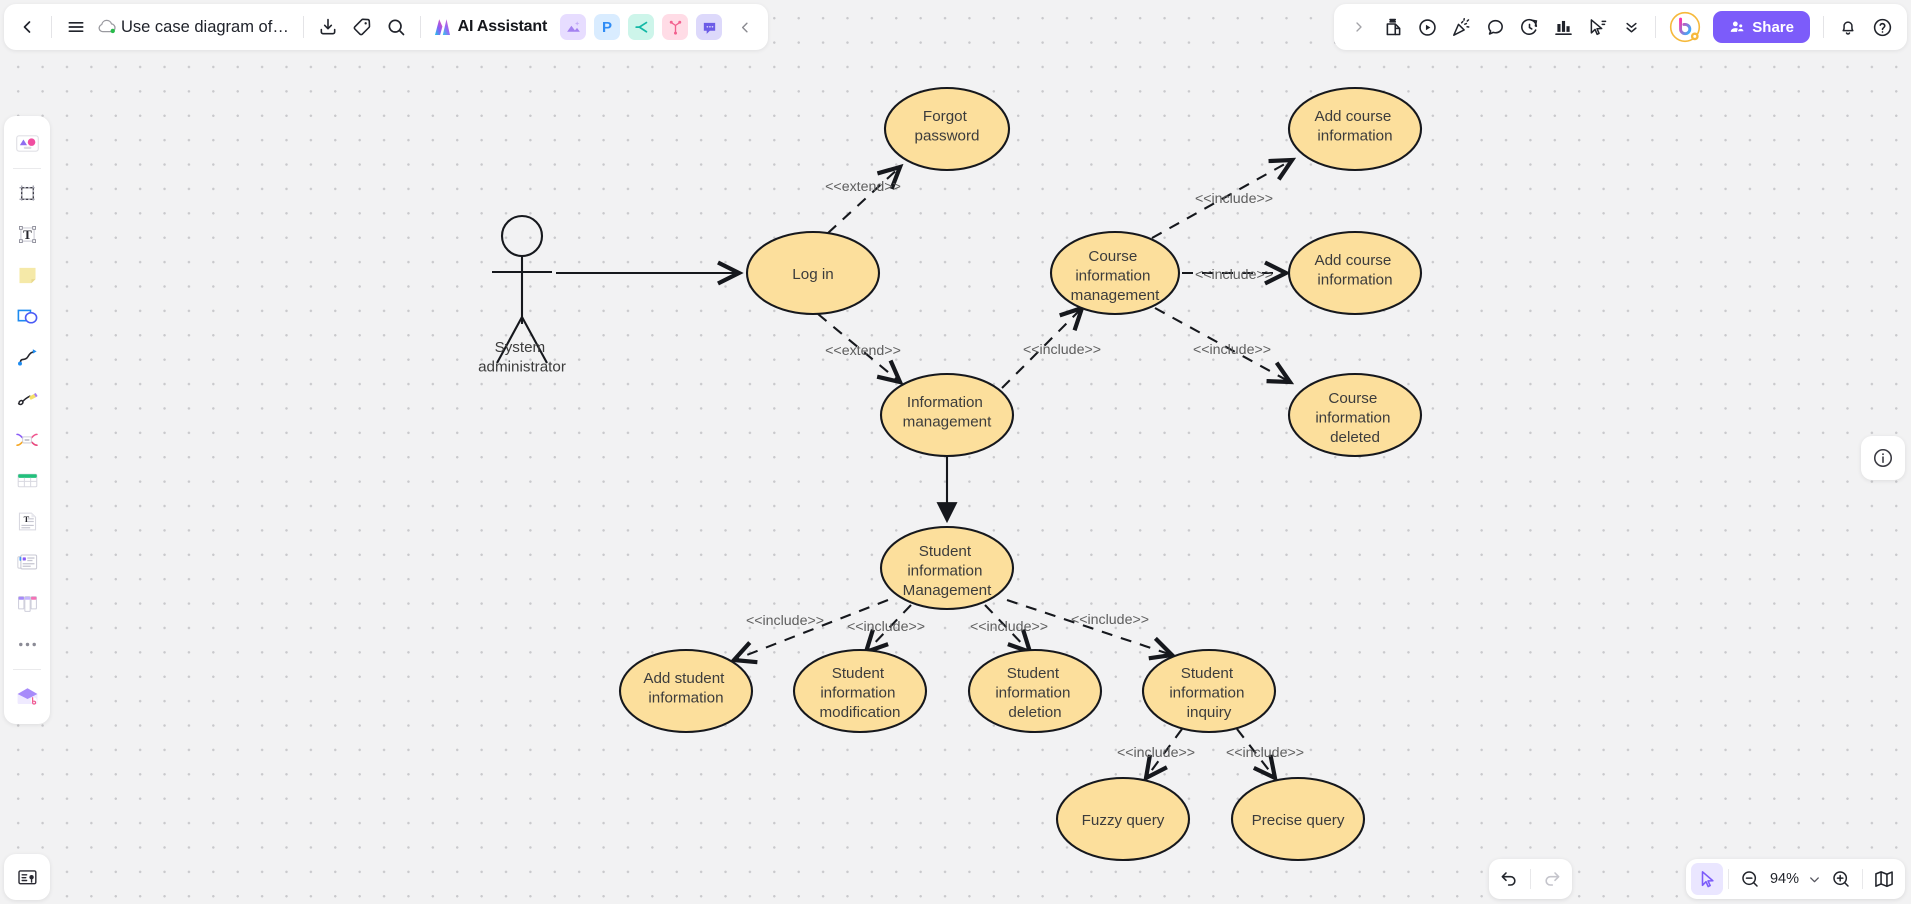 The width and height of the screenshot is (1911, 904). Describe the element at coordinates (1232, 350) in the screenshot. I see `edge-label-include-4: <<include>>` at that location.